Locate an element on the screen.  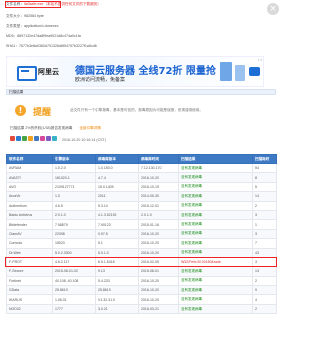
engine-version: 2109127771 is located at coordinates (74, 187).